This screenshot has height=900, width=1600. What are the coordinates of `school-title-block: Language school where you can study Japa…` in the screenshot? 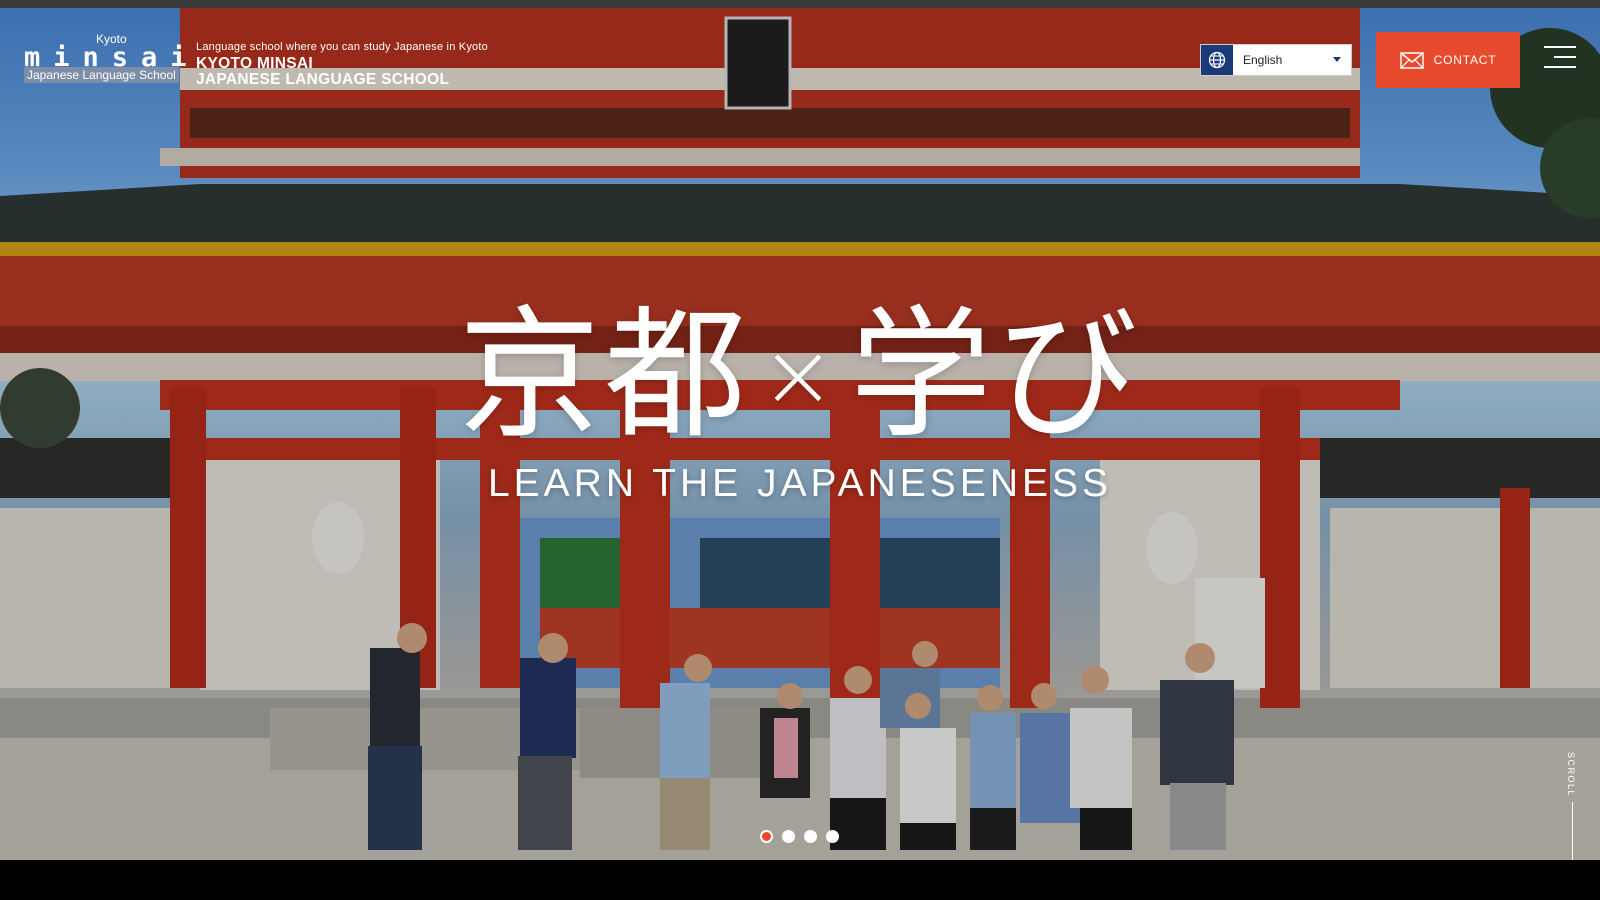 It's located at (342, 64).